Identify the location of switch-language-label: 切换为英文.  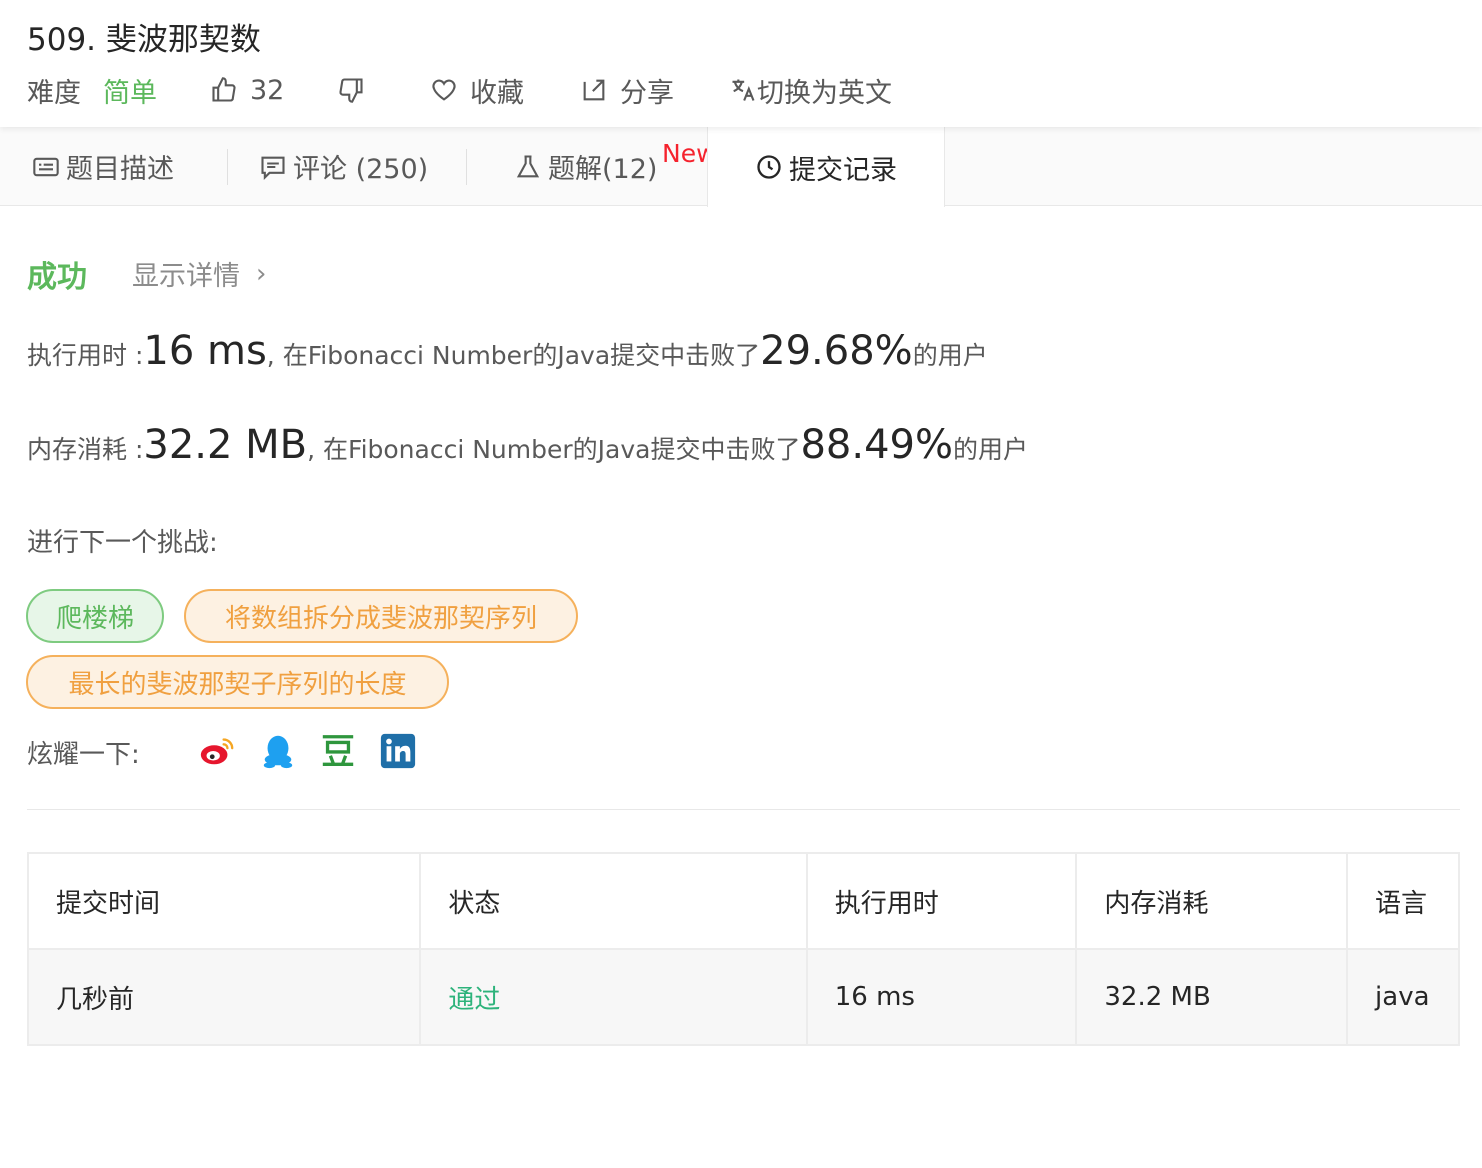
(824, 93).